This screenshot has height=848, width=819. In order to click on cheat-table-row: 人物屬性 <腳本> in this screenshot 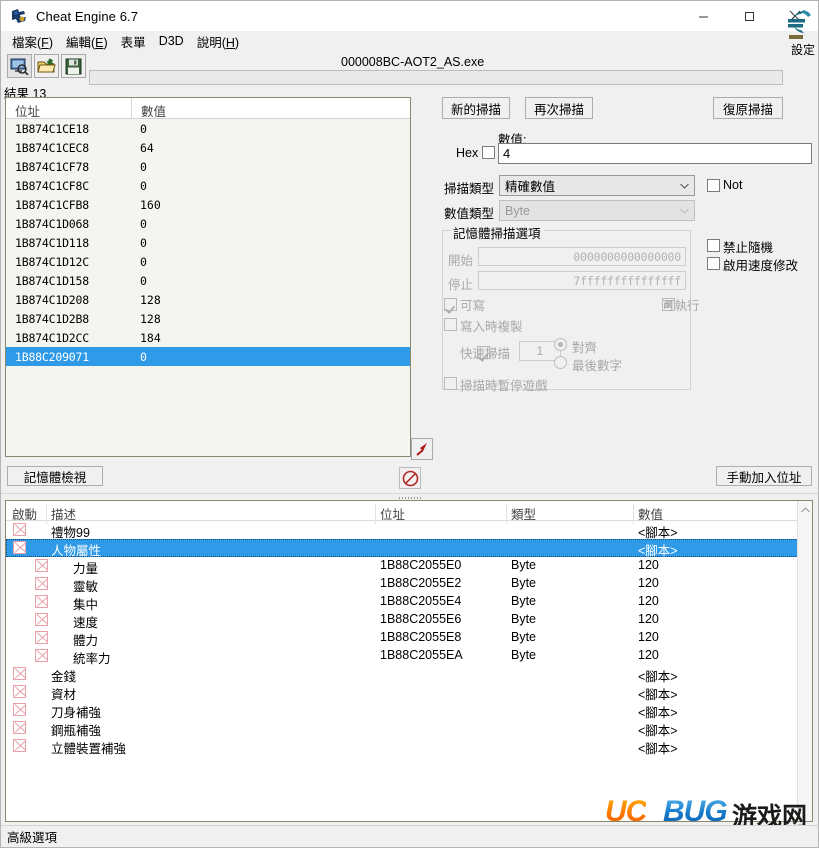, I will do `click(409, 548)`.